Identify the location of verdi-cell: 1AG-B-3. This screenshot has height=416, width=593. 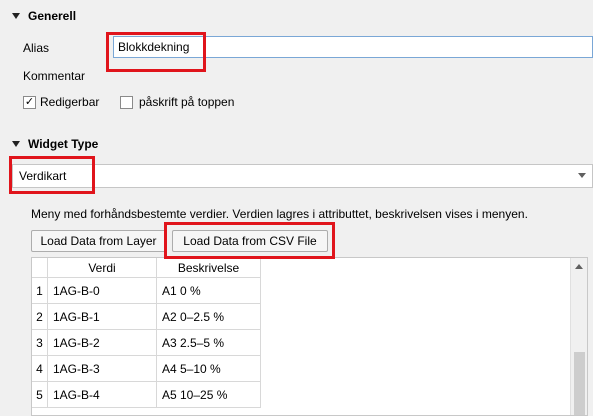
(102, 369).